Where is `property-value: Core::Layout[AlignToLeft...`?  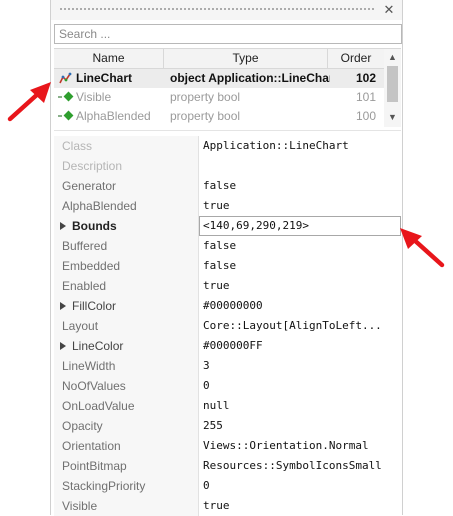 property-value: Core::Layout[AlignToLeft... is located at coordinates (300, 326).